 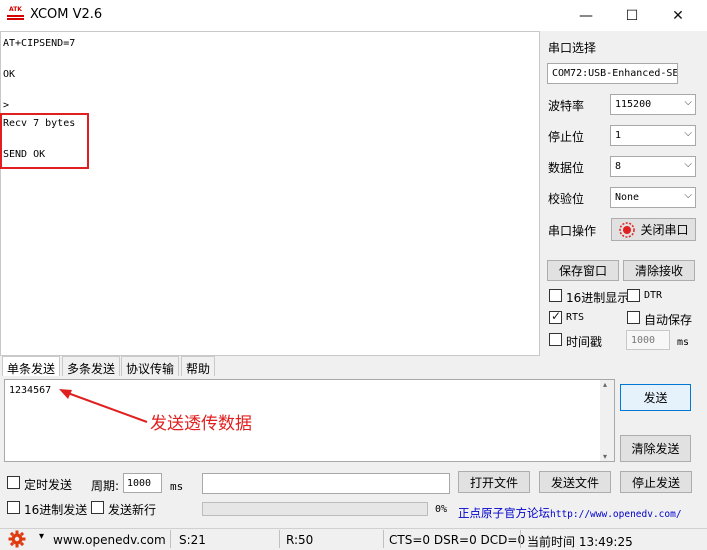 I want to click on save-window-button: 保存窗口, so click(x=583, y=270).